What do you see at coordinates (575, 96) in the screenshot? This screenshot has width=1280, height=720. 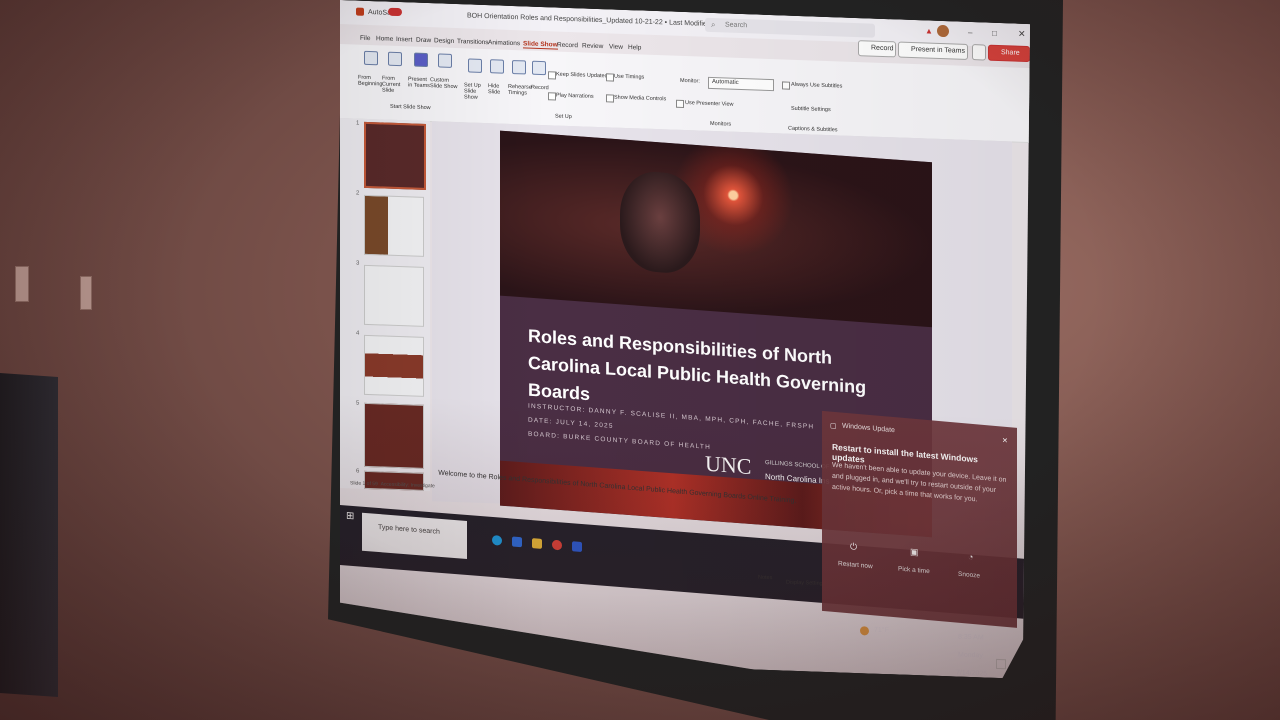 I see `play-narrations-label: Play Narrations` at bounding box center [575, 96].